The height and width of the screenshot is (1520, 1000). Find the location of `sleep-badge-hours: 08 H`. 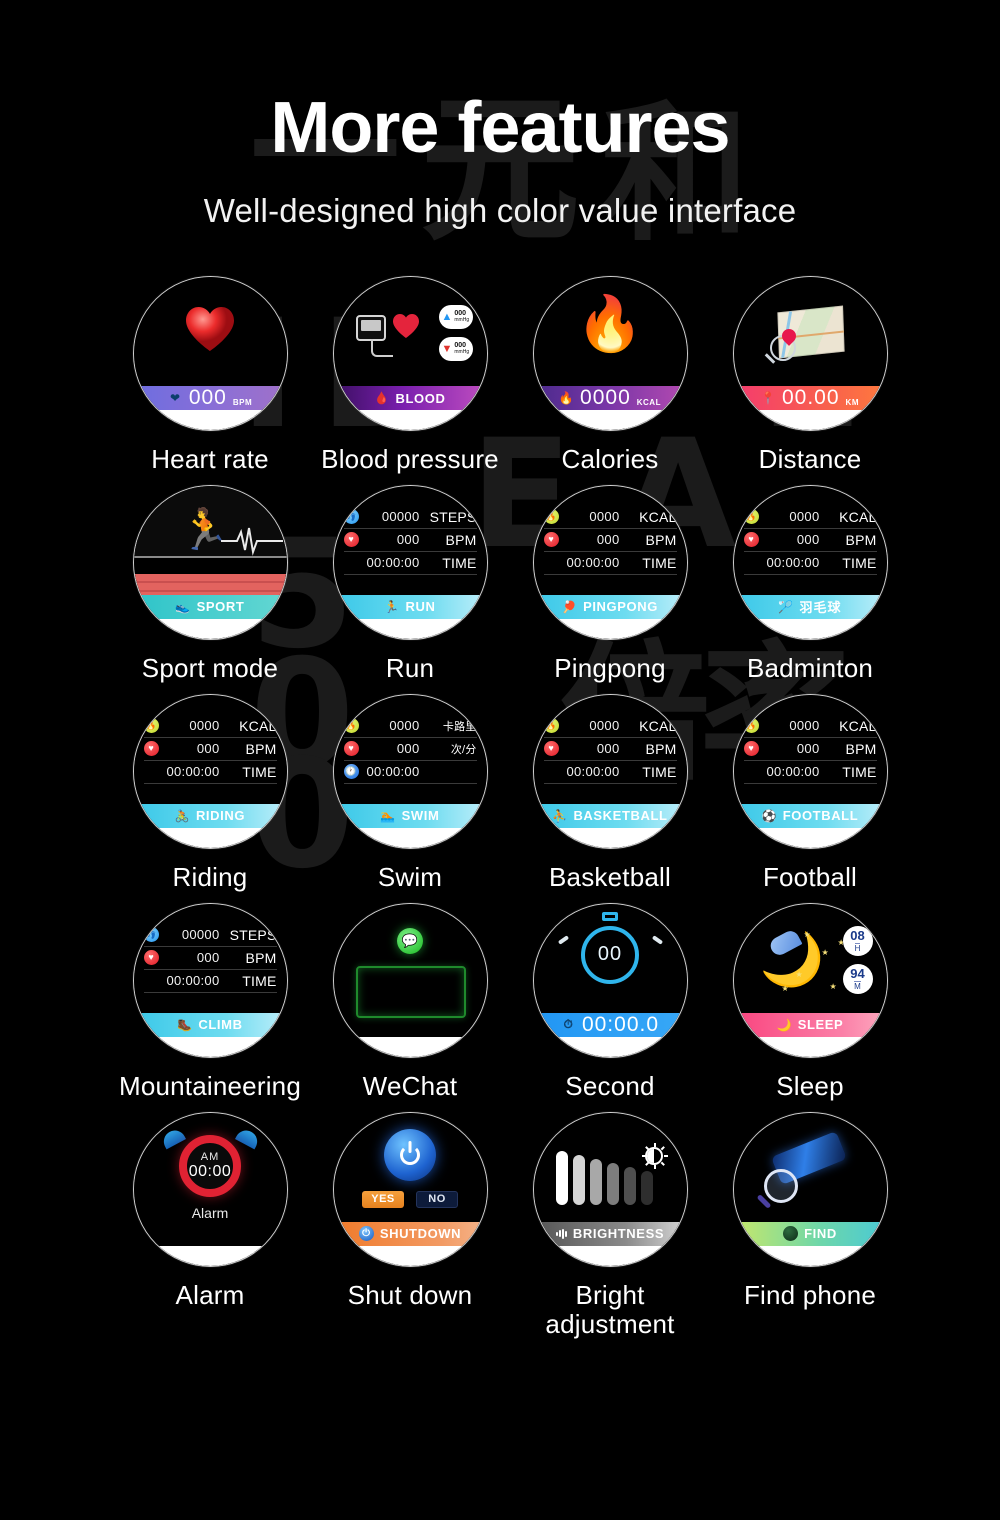

sleep-badge-hours: 08 H is located at coordinates (857, 940).